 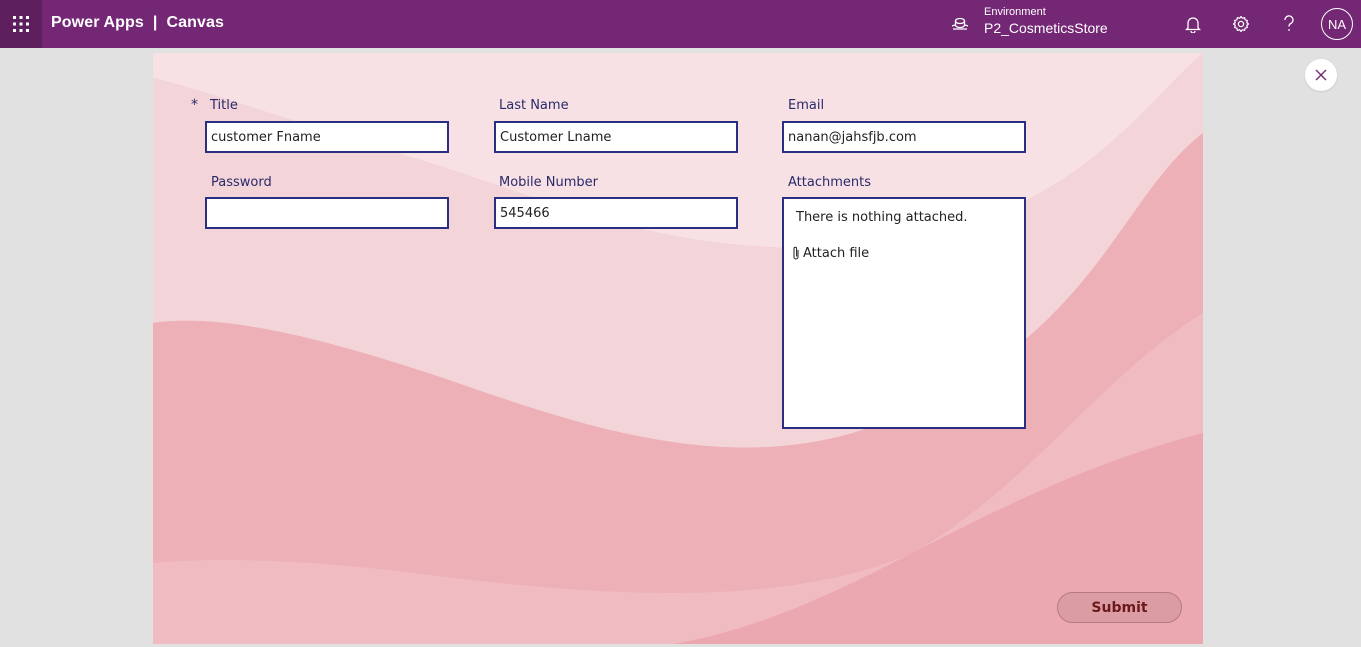 I want to click on email-input, so click(x=904, y=137).